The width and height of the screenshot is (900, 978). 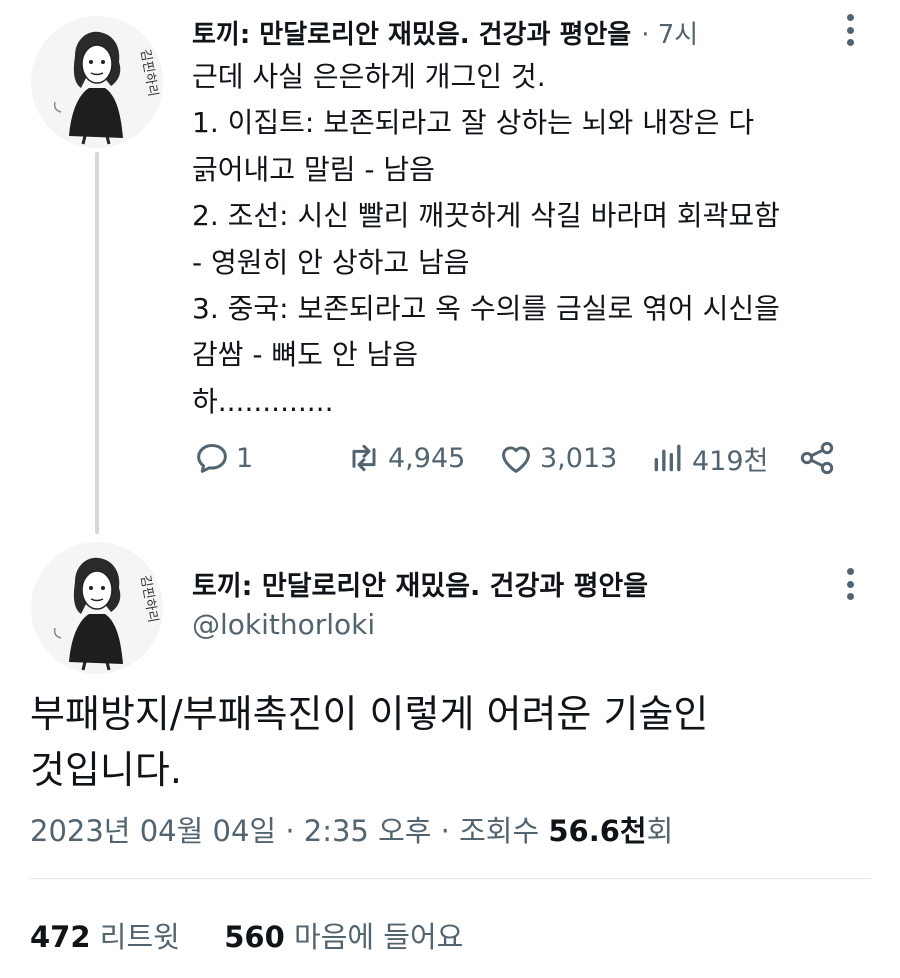 What do you see at coordinates (499, 831) in the screenshot?
I see `views-label: 조회수` at bounding box center [499, 831].